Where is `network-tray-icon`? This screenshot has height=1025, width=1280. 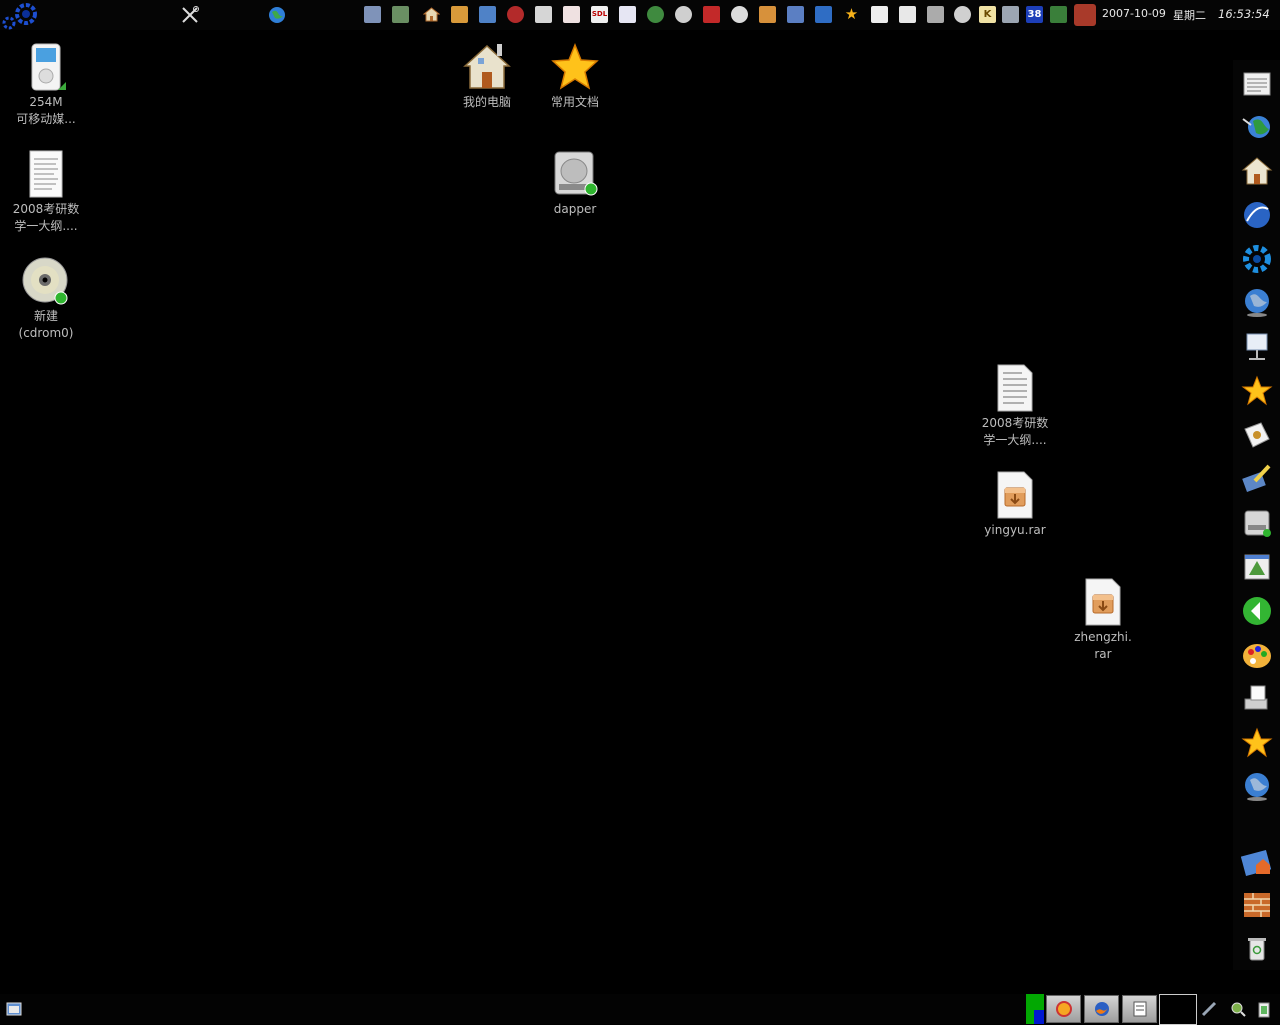
network-tray-icon is located at coordinates (1209, 1009).